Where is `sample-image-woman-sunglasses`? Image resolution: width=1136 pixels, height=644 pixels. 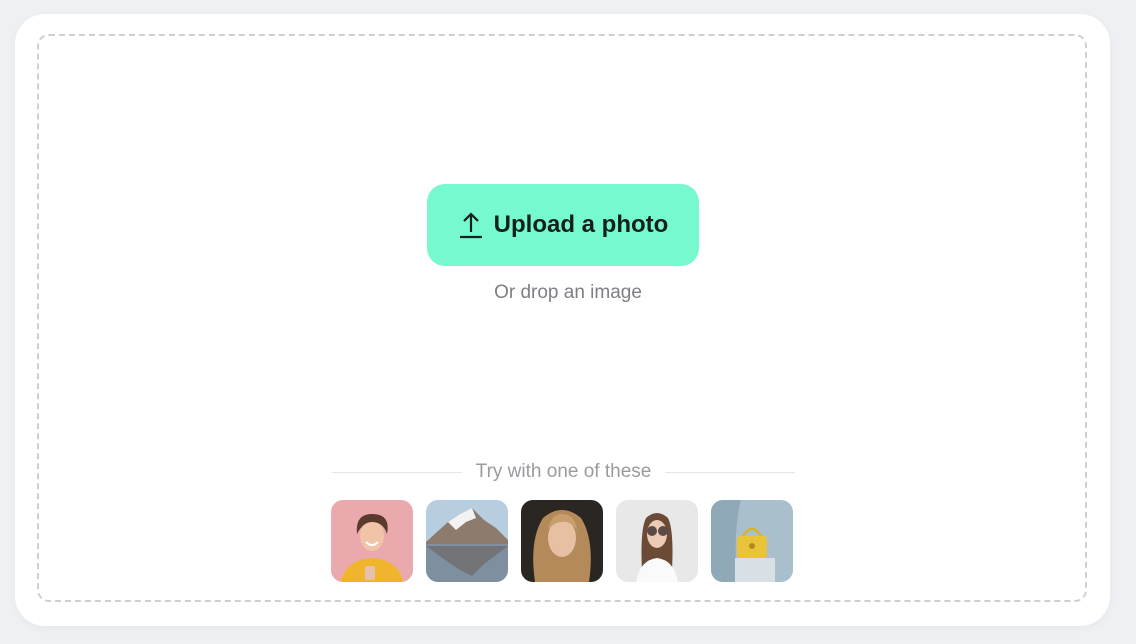 sample-image-woman-sunglasses is located at coordinates (657, 541).